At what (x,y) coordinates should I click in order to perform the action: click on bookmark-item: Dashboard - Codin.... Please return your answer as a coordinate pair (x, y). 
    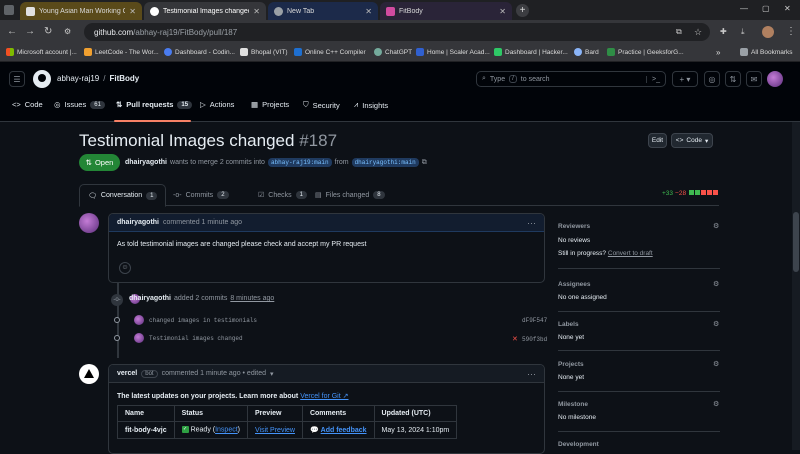
    Looking at the image, I should click on (199, 52).